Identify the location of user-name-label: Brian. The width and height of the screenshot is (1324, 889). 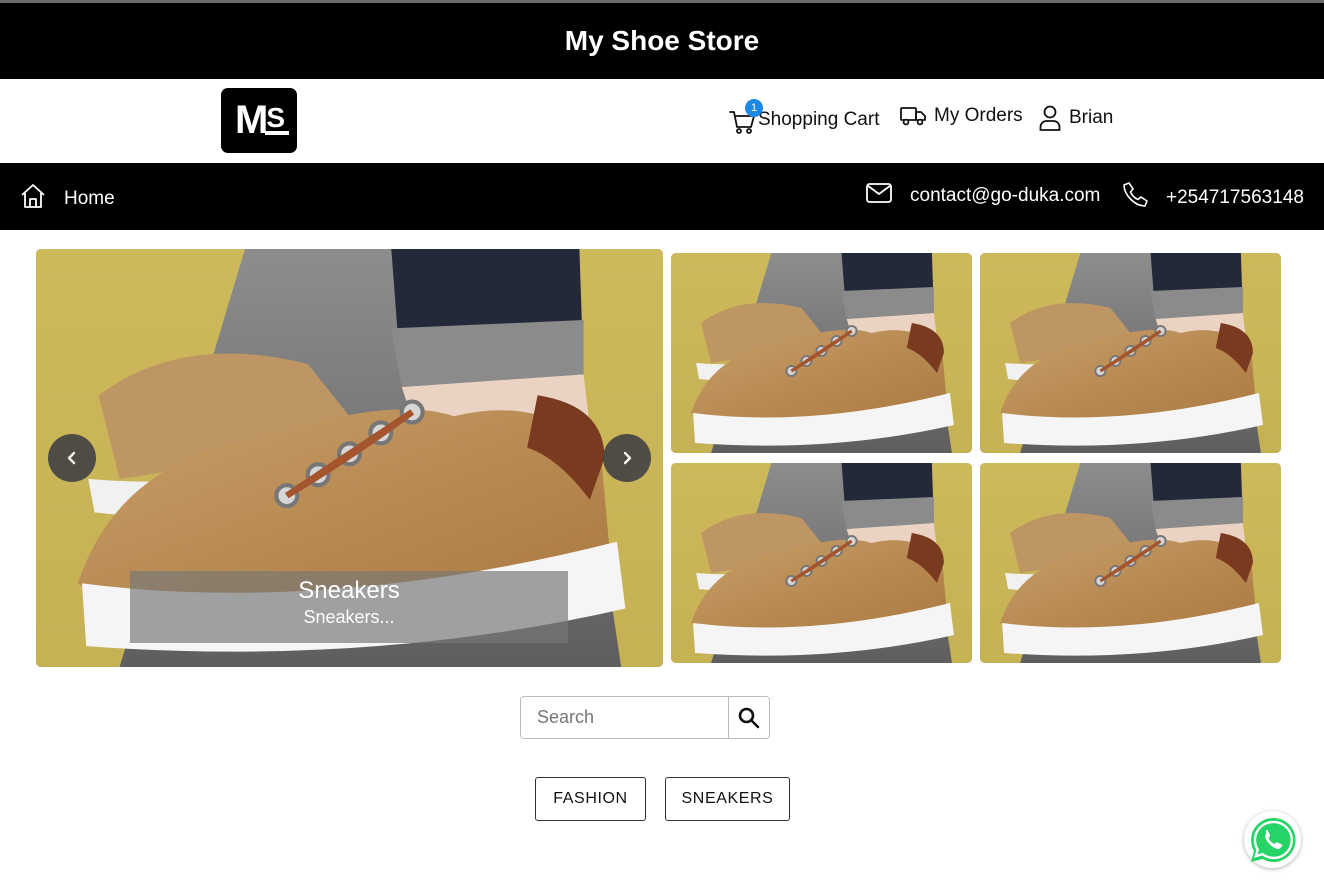
(1091, 117).